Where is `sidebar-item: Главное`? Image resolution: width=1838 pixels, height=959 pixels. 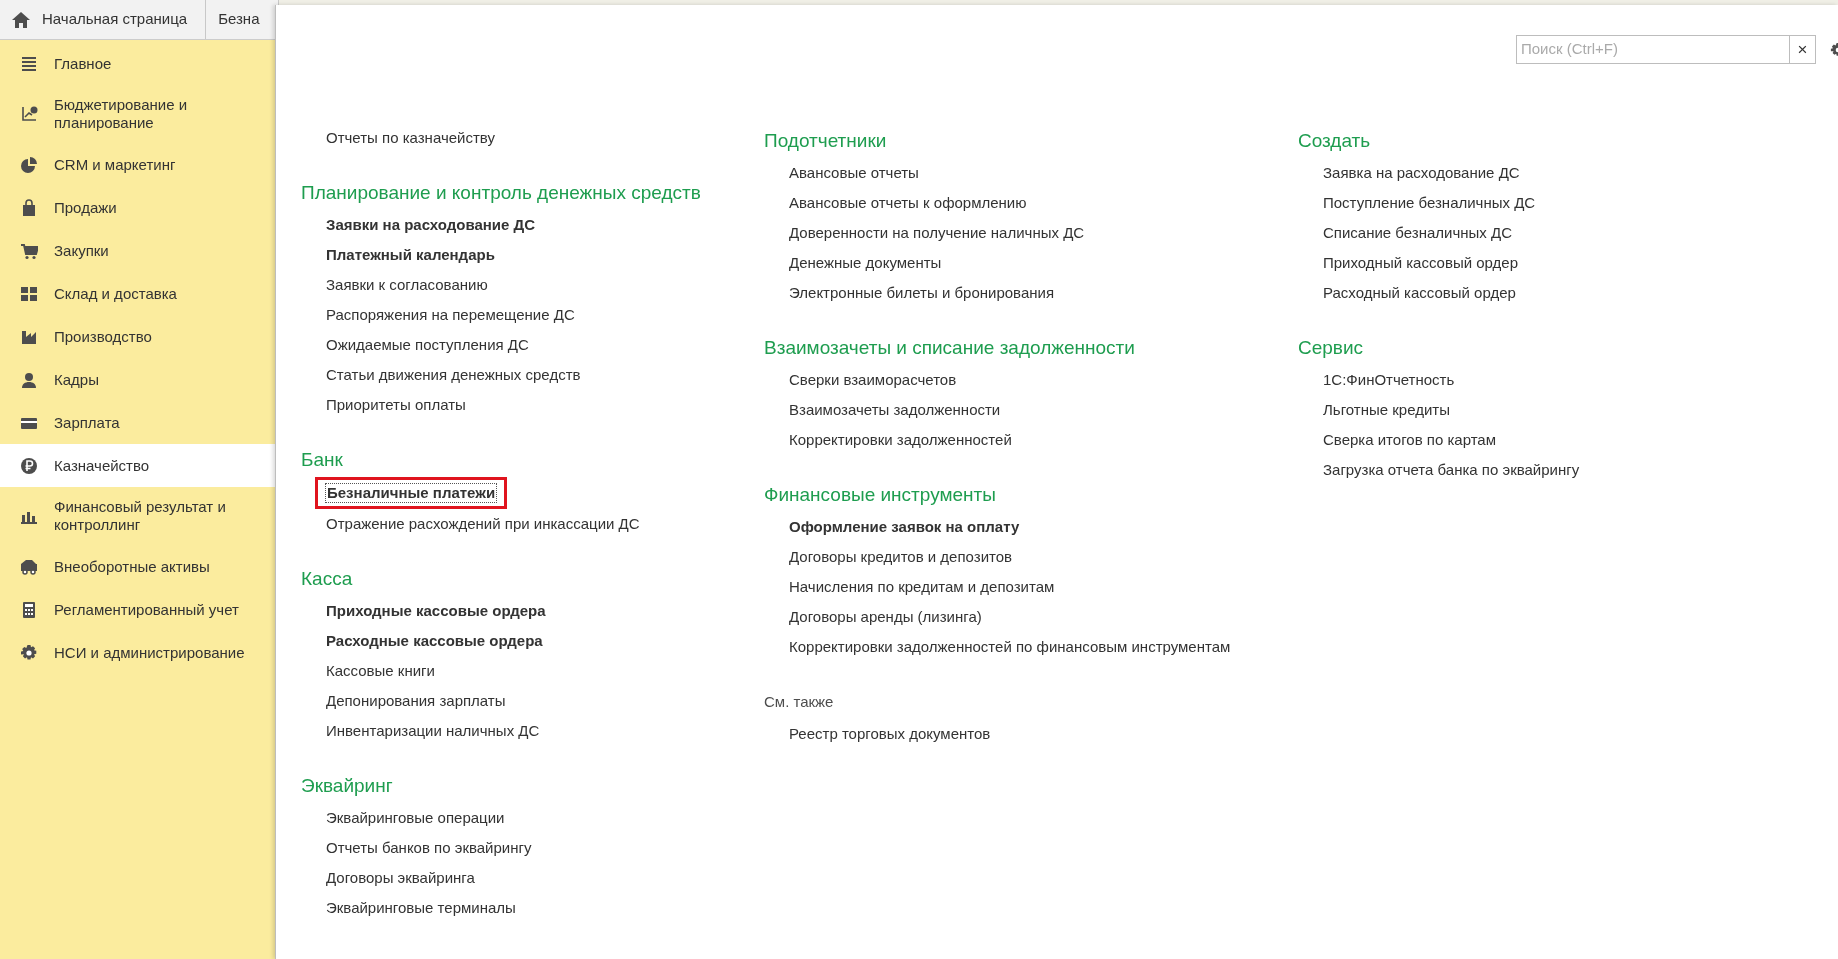
sidebar-item: Главное is located at coordinates (137, 63).